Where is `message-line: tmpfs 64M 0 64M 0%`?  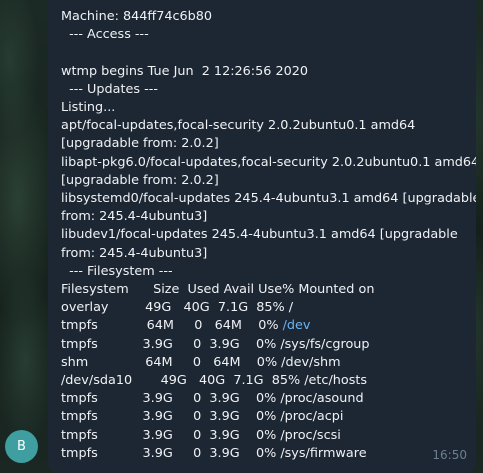 message-line: tmpfs 64M 0 64M 0% is located at coordinates (172, 326).